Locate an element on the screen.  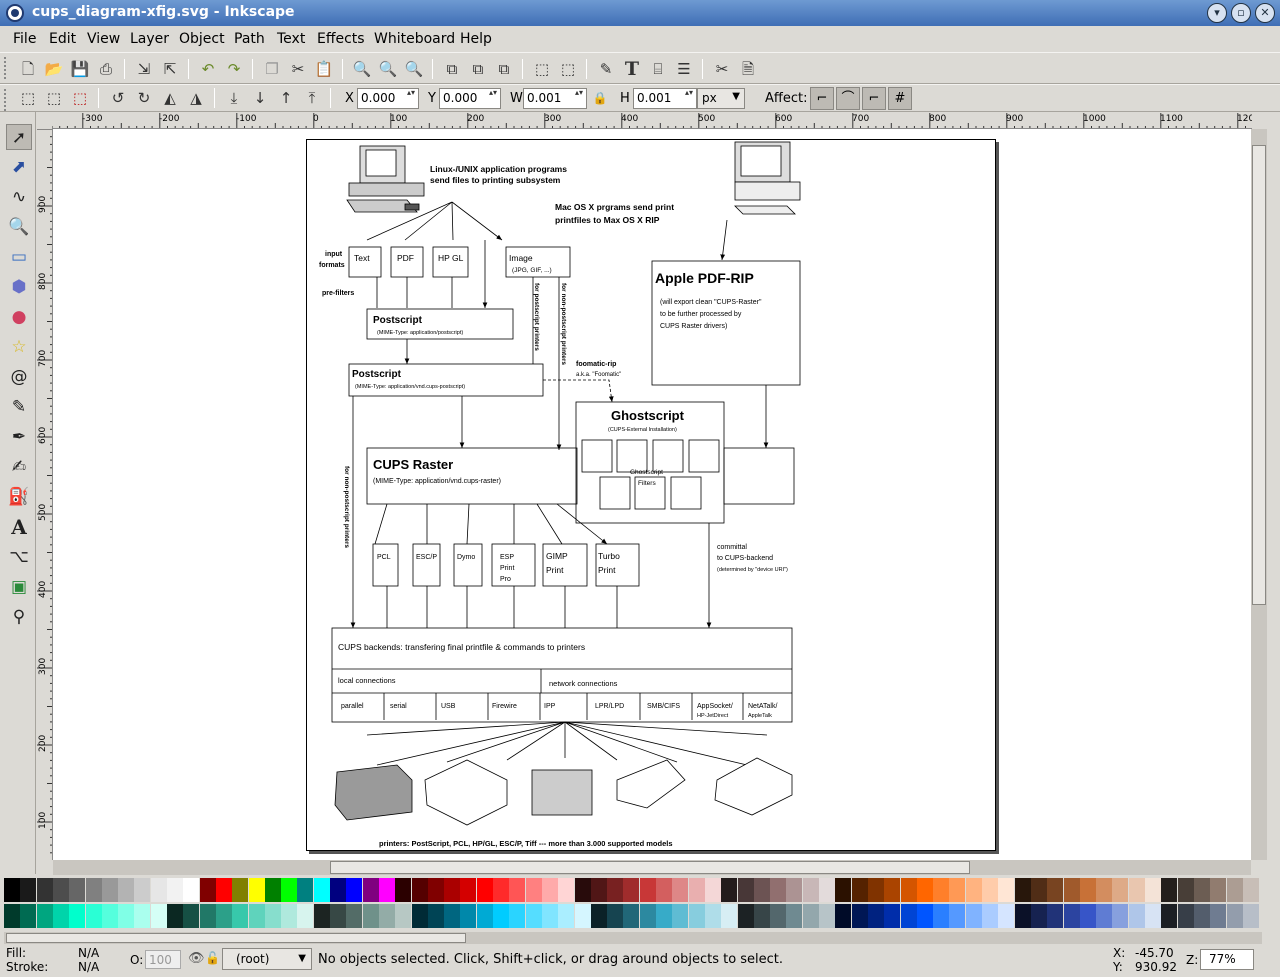
lock-icon: 🔒 is located at coordinates (600, 98).